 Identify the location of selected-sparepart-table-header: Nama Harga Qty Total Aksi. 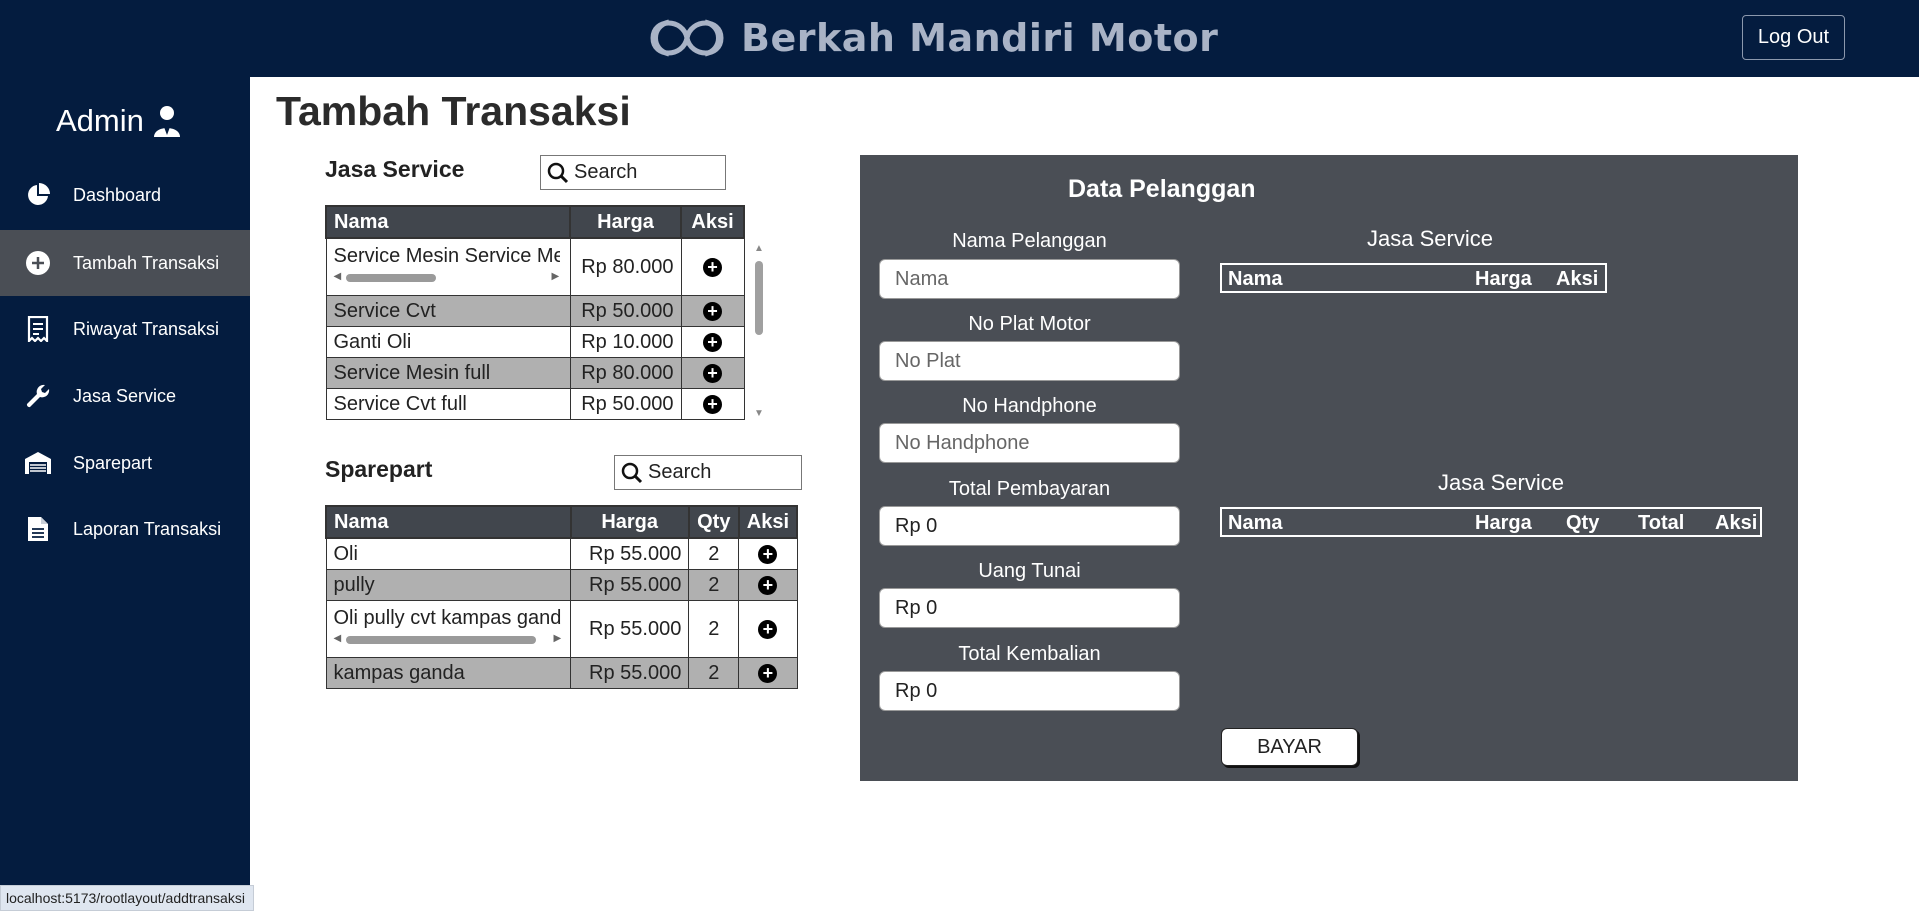
(1491, 522).